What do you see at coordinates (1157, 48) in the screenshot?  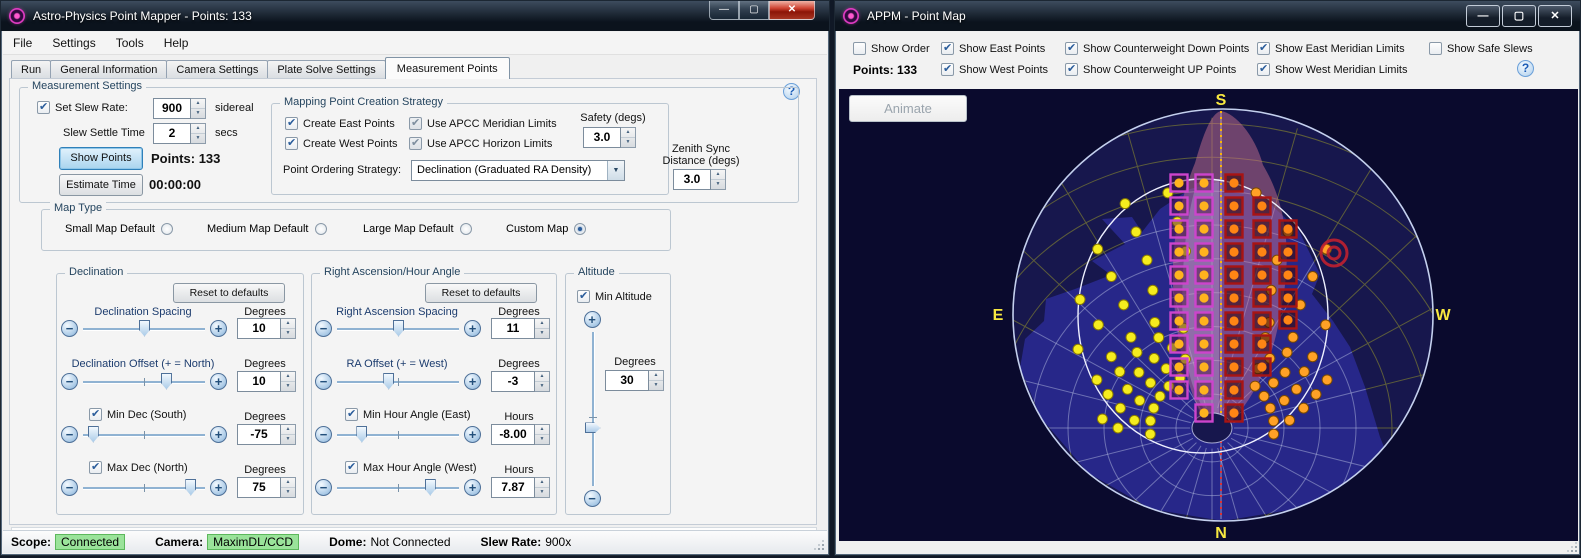 I see `show-cw-down-points-checkbox: Show Counterweight Down Points` at bounding box center [1157, 48].